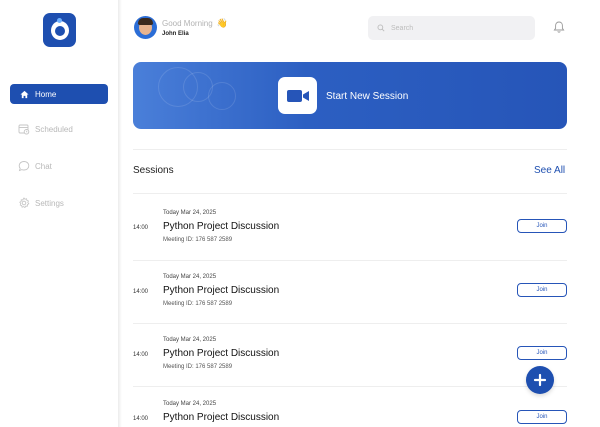 Image resolution: width=600 pixels, height=427 pixels. Describe the element at coordinates (402, 28) in the screenshot. I see `search-placeholder: Search` at that location.